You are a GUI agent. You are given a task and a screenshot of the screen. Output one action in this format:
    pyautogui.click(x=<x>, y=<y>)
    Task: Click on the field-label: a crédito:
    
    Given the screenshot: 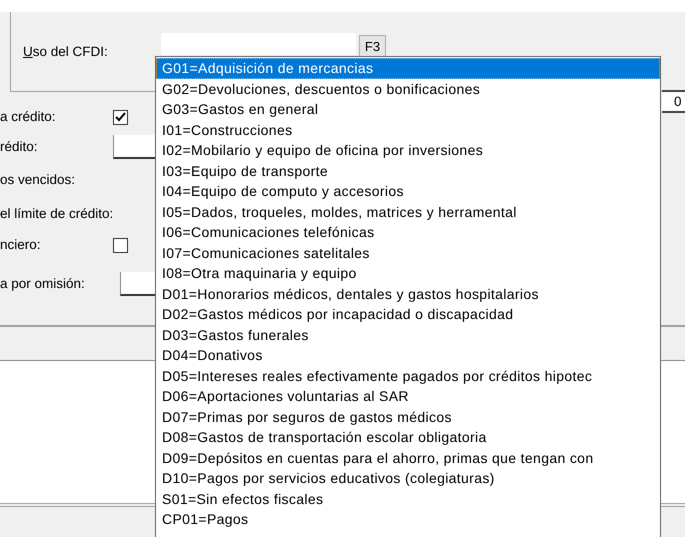 What is the action you would take?
    pyautogui.click(x=28, y=117)
    